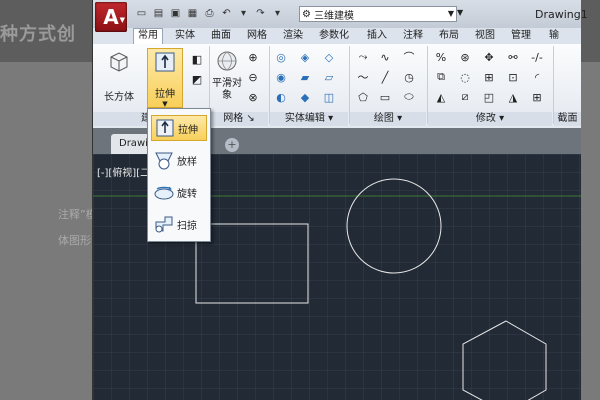  I want to click on tab-insert: 插入, so click(377, 36).